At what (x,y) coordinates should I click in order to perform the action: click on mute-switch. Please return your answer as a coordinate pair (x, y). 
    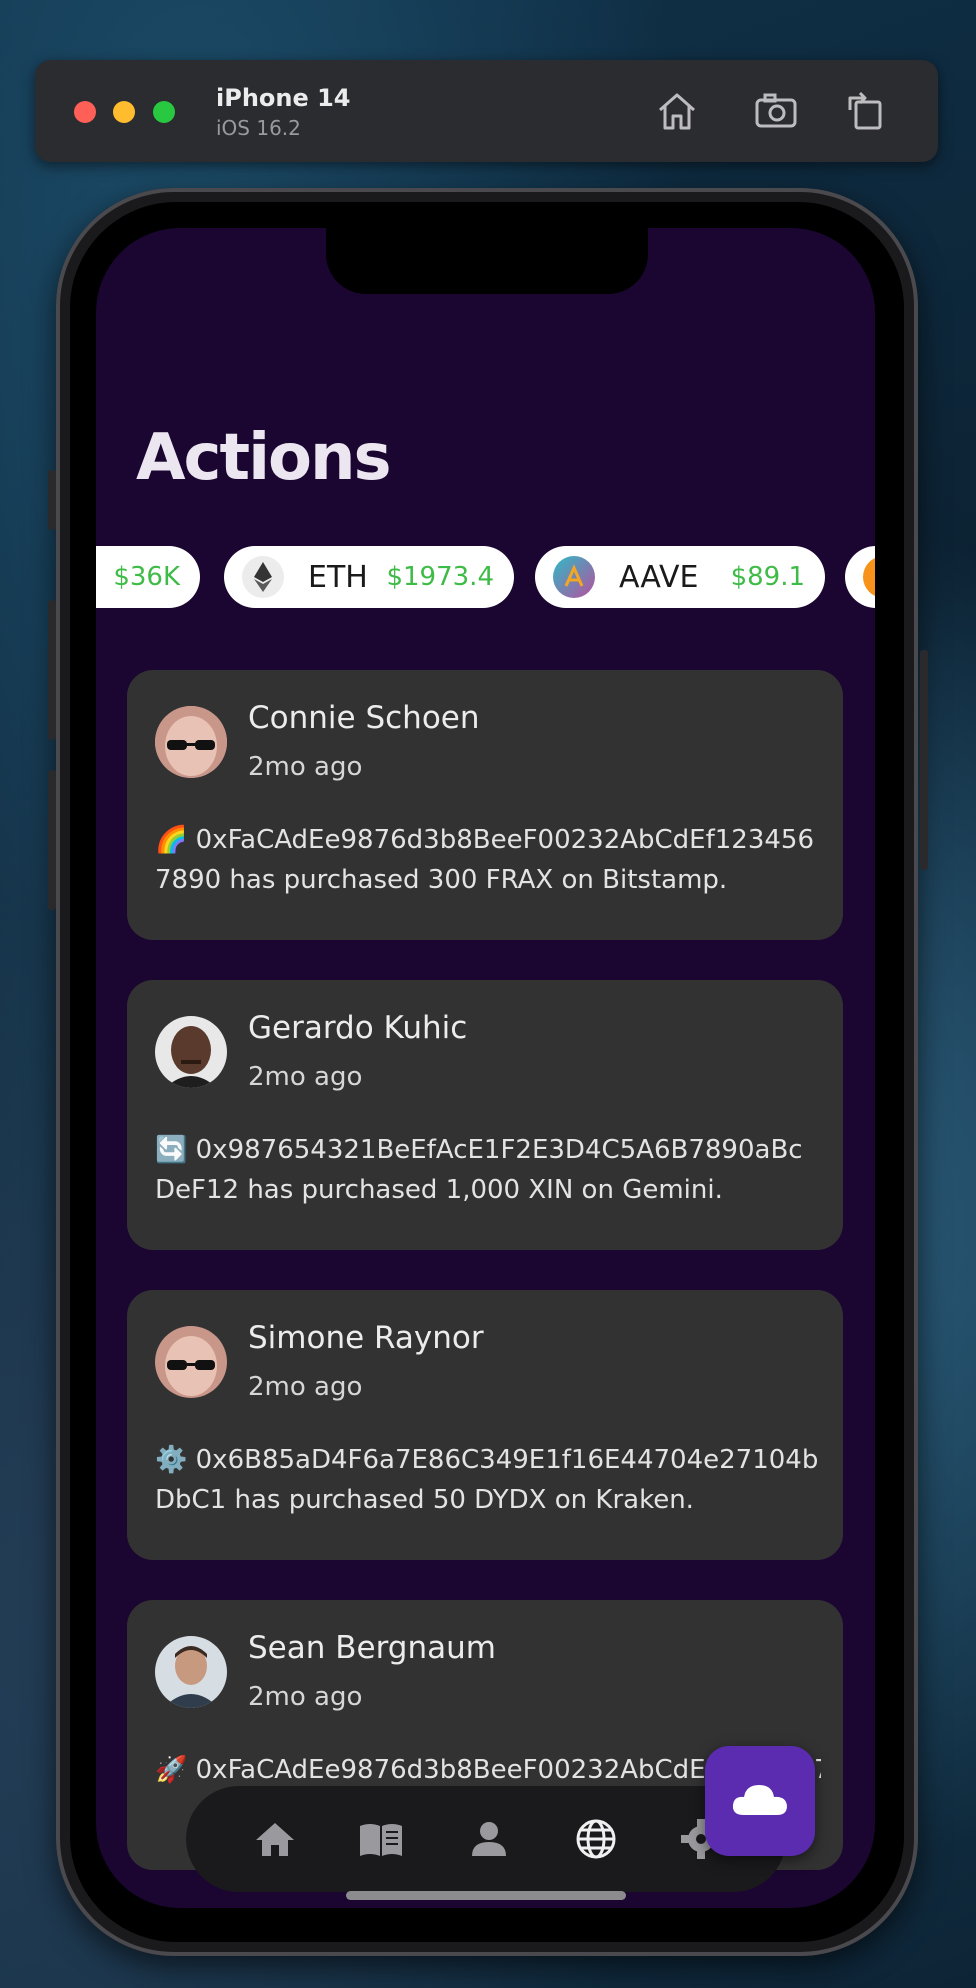
    Looking at the image, I should click on (52, 500).